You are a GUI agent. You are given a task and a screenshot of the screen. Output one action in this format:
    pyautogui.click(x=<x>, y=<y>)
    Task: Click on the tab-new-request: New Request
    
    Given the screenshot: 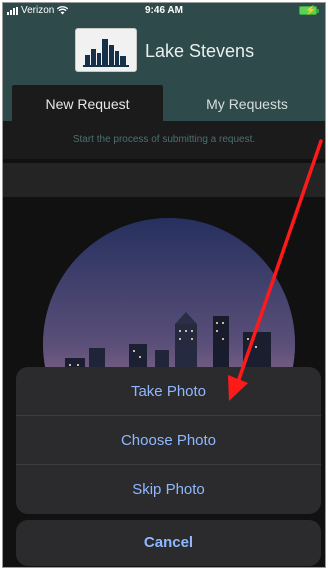 What is the action you would take?
    pyautogui.click(x=87, y=103)
    